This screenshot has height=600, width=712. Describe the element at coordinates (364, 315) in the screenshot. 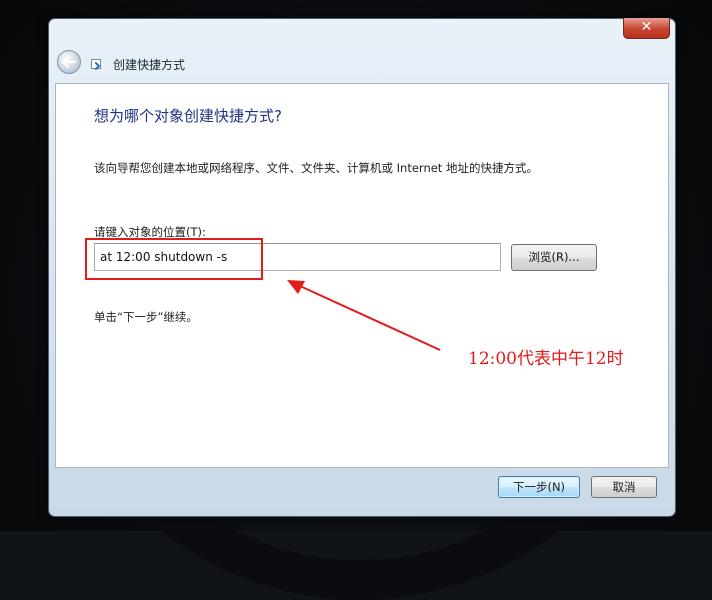

I see `annotation-arrow` at that location.